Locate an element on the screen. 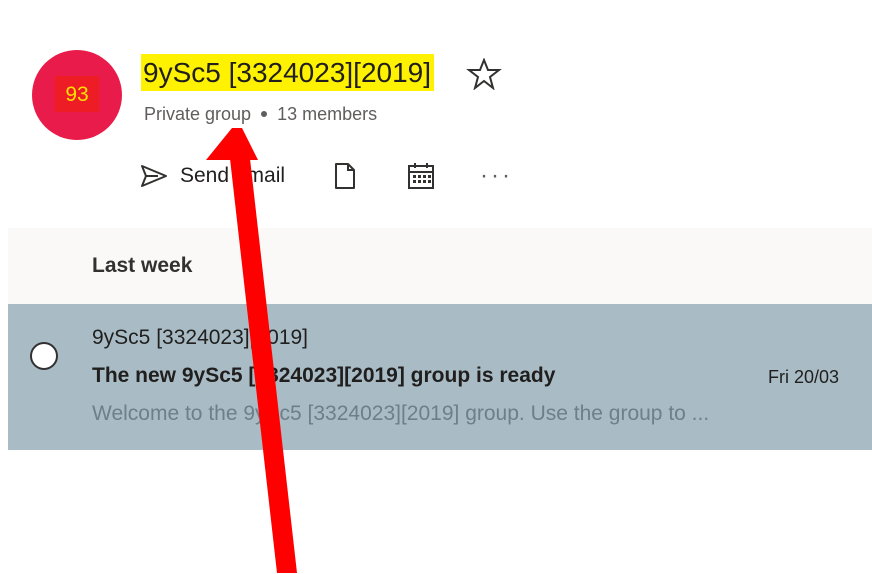  message-sender: 9ySc5 [3324023][2019] is located at coordinates (200, 337).